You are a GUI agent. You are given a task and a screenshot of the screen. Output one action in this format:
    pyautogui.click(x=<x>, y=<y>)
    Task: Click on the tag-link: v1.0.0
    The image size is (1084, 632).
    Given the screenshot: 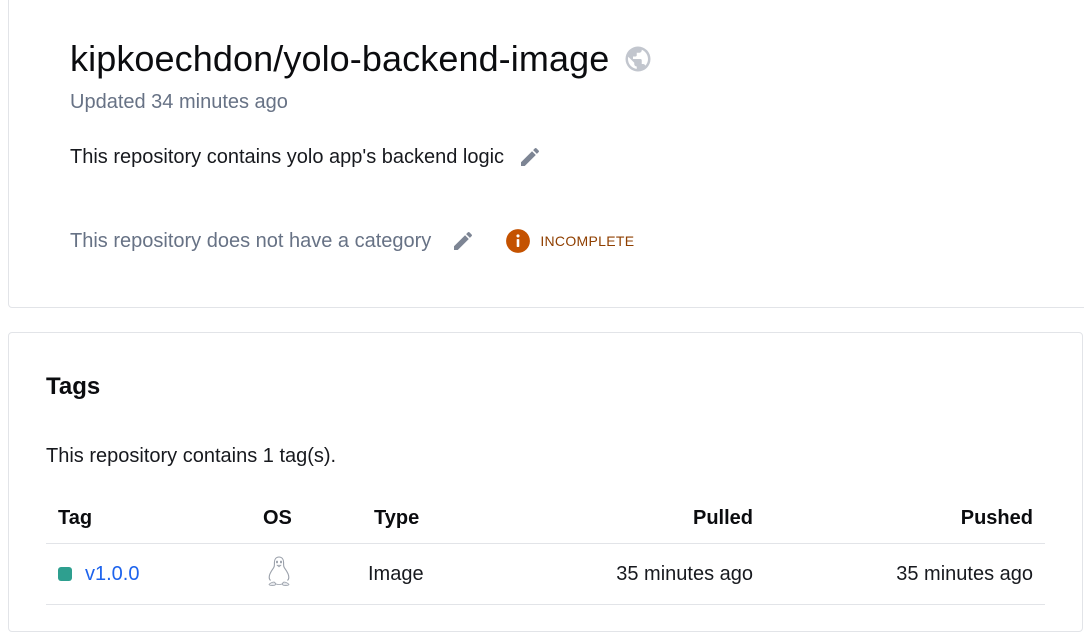 What is the action you would take?
    pyautogui.click(x=112, y=574)
    